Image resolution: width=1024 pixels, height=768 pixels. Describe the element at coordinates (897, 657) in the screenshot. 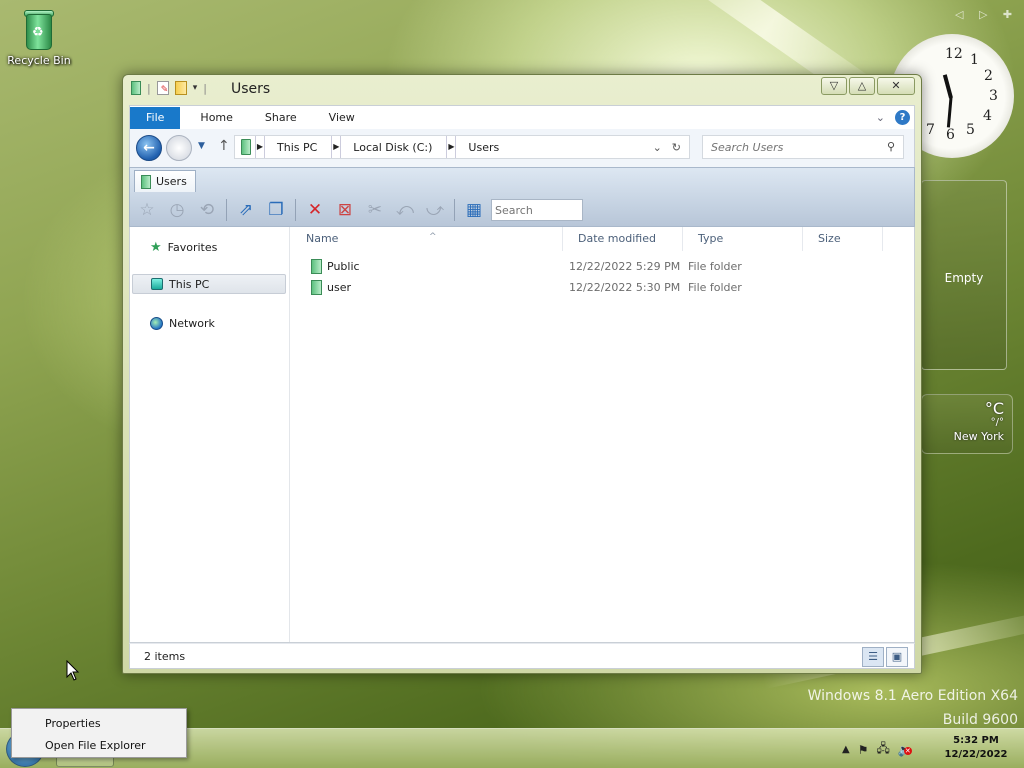

I see `large-icons-view-icon: ▣` at that location.